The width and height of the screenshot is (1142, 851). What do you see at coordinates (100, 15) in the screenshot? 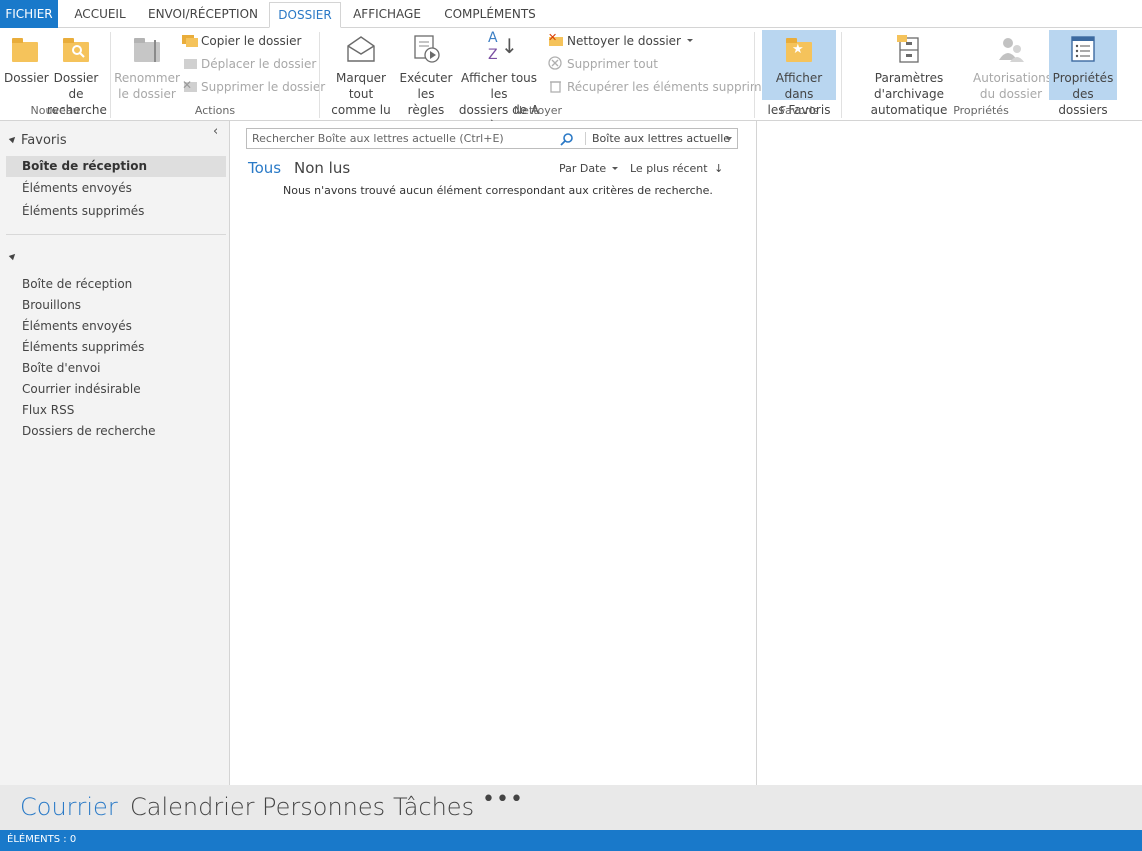
I see `tab-home: ACCUEIL` at bounding box center [100, 15].